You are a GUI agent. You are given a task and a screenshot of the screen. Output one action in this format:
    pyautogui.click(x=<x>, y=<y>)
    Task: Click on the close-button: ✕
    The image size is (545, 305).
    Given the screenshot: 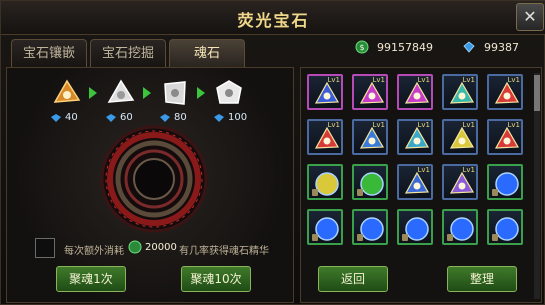 What is the action you would take?
    pyautogui.click(x=530, y=17)
    